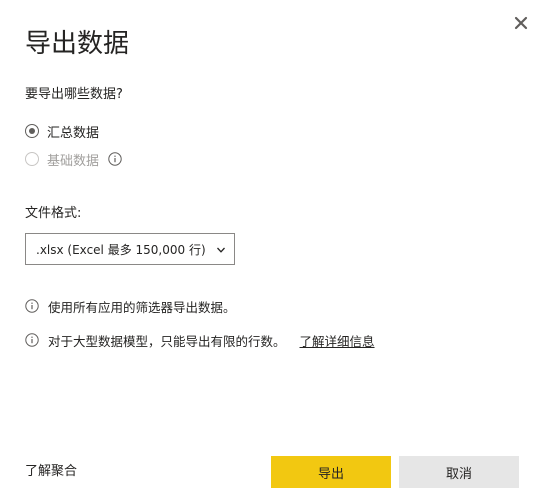 This screenshot has width=542, height=500. What do you see at coordinates (521, 23) in the screenshot?
I see `close-icon` at bounding box center [521, 23].